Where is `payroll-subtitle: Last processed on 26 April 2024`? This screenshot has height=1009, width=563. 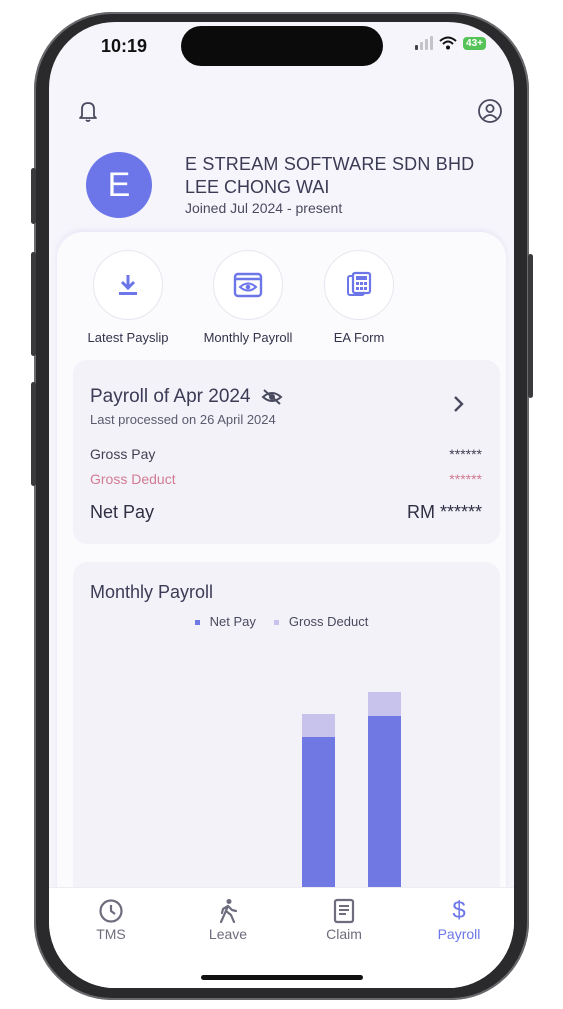
payroll-subtitle: Last processed on 26 April 2024 is located at coordinates (183, 419).